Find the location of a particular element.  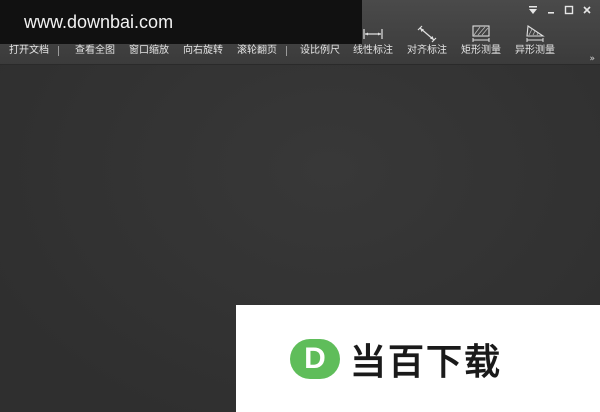

tool-label: 窗口缩放 is located at coordinates (149, 50).